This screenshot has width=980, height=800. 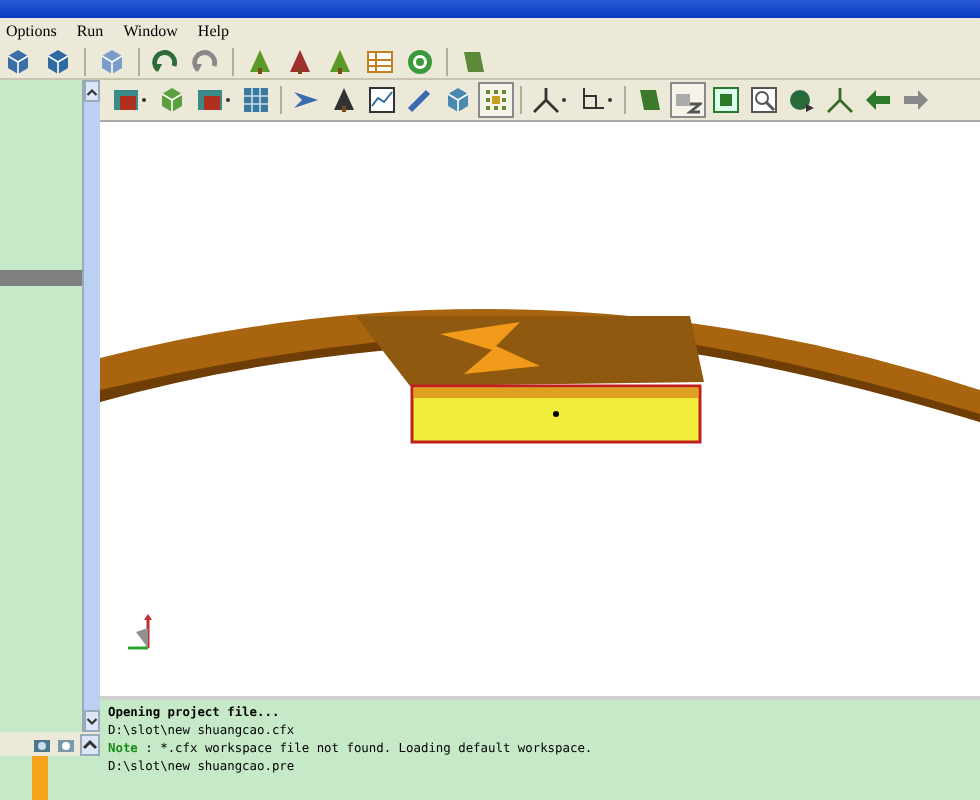 I want to click on grid-tool, so click(x=496, y=100).